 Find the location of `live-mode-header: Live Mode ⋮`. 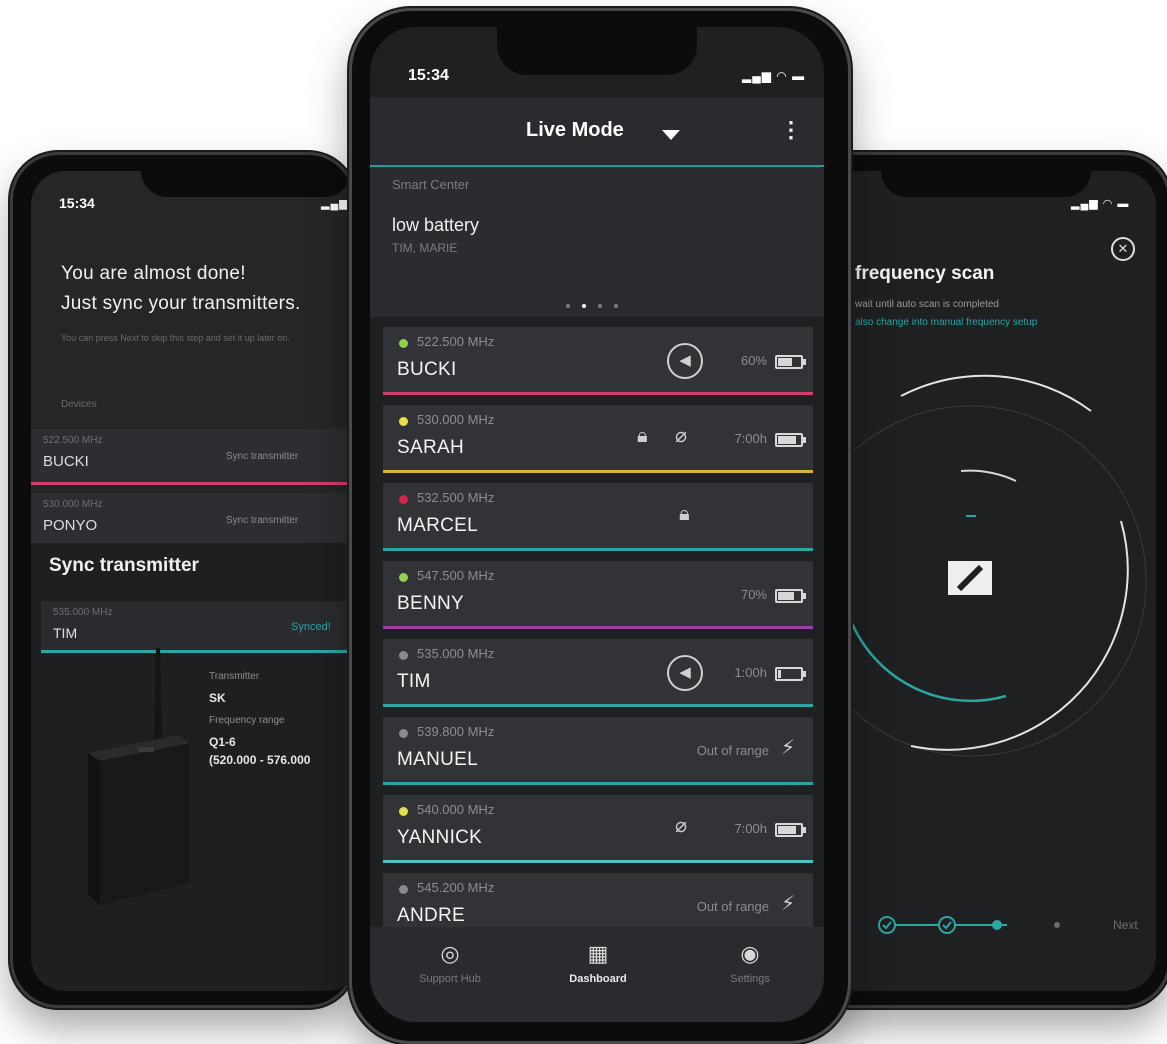

live-mode-header: Live Mode ⋮ is located at coordinates (597, 132).